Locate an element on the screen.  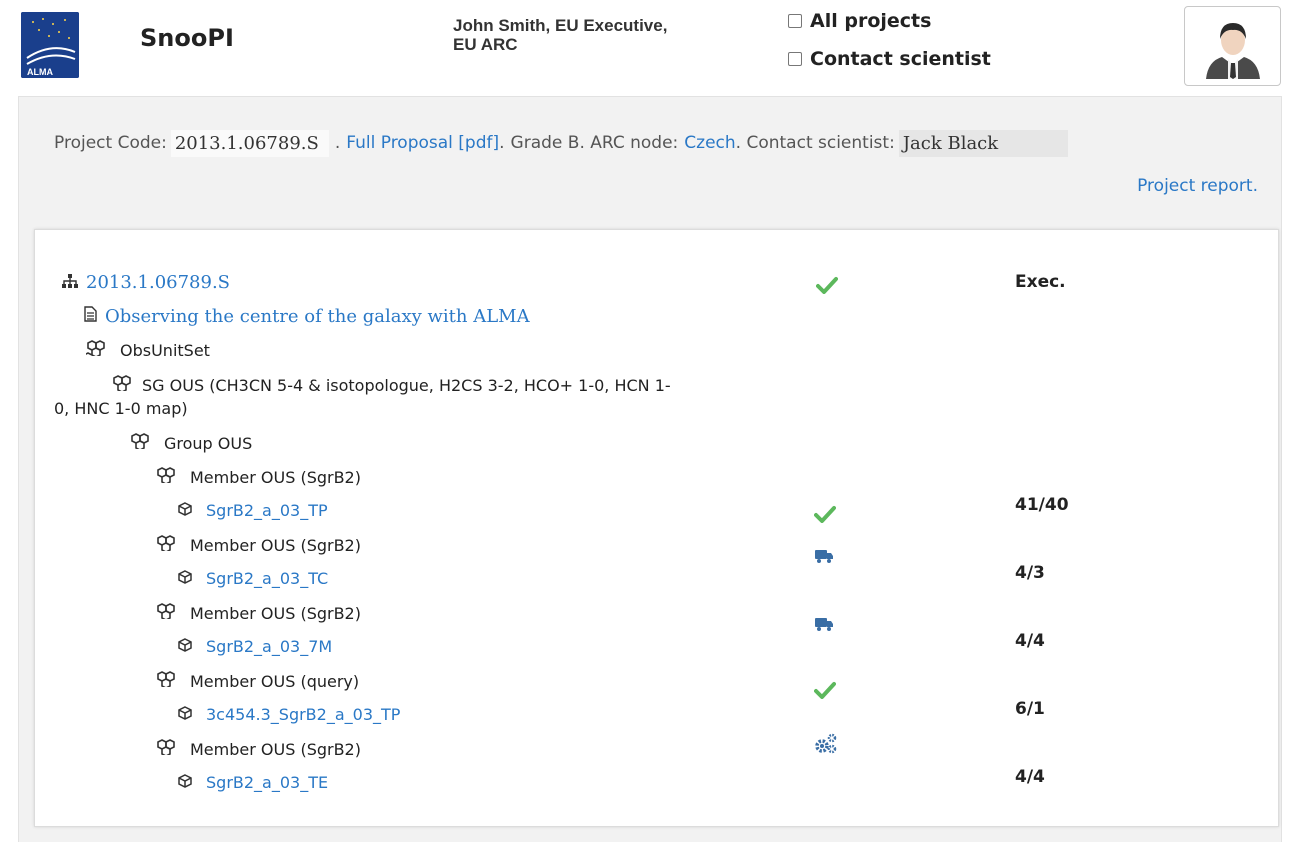
schedblock-link: SgrB2_a_03_TP is located at coordinates (267, 510).